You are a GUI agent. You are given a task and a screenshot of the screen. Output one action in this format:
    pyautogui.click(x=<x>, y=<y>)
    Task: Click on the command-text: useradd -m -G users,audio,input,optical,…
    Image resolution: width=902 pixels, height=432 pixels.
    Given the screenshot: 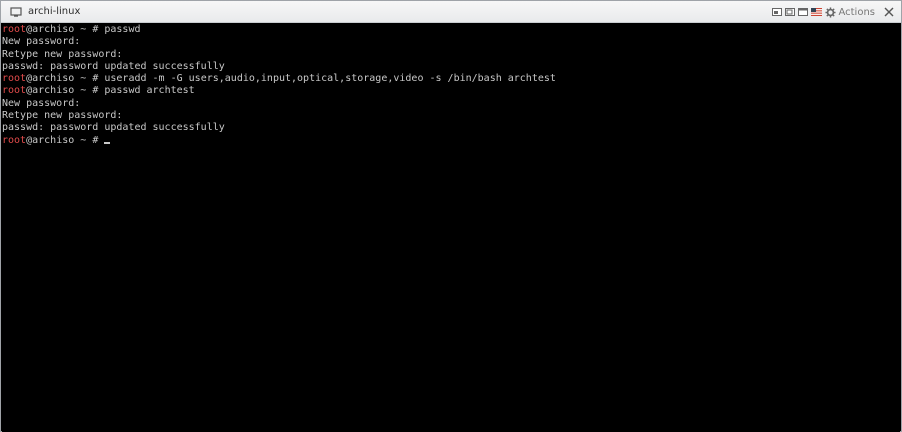 What is the action you would take?
    pyautogui.click(x=330, y=79)
    